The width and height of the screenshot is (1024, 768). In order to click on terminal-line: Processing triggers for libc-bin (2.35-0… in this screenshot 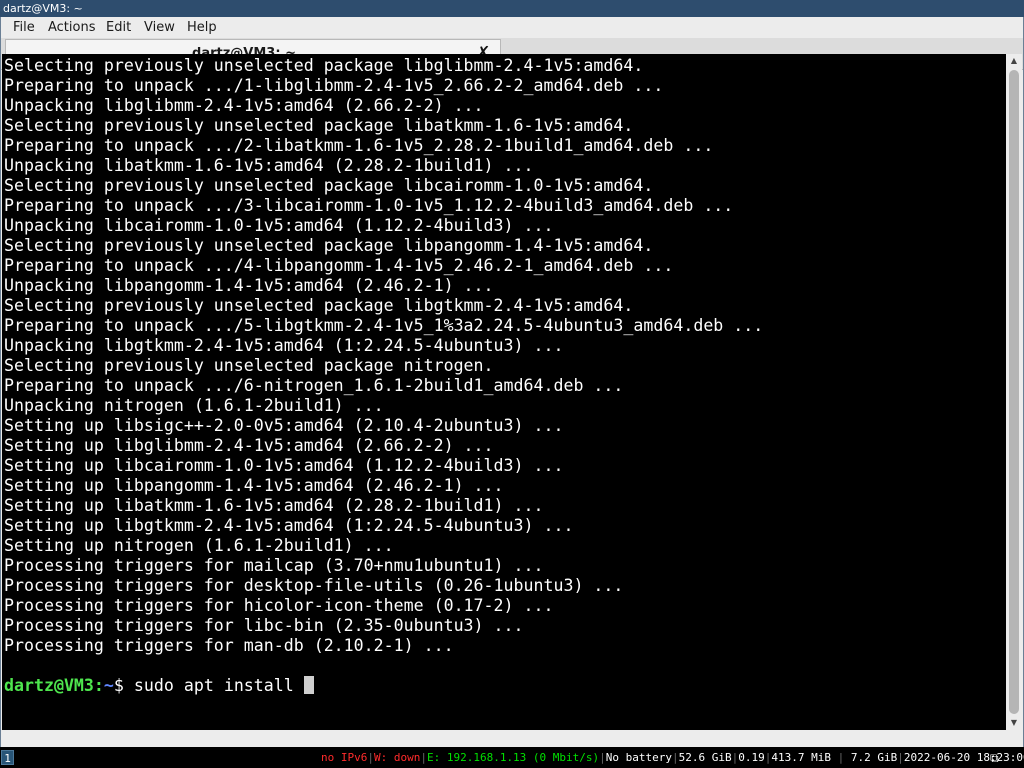, I will do `click(264, 625)`.